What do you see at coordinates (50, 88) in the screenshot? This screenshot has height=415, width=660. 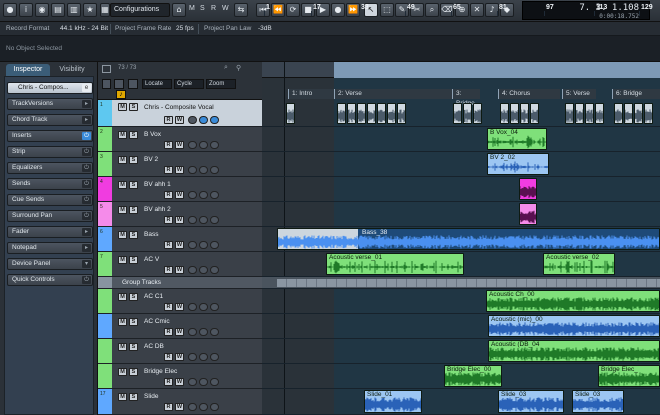 I see `inspector-track-name: Chris - Compos... e` at bounding box center [50, 88].